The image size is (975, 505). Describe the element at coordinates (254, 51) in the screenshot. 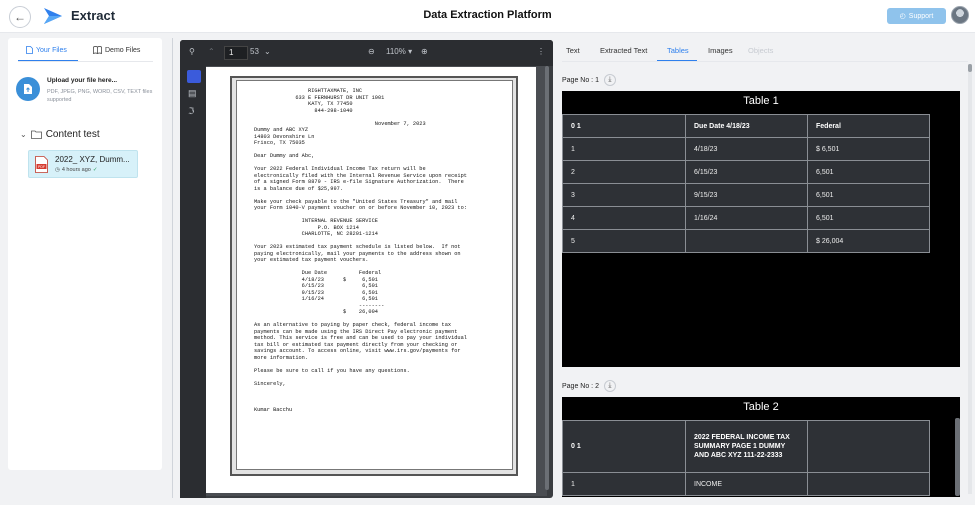

I see `total-pages: 53` at that location.